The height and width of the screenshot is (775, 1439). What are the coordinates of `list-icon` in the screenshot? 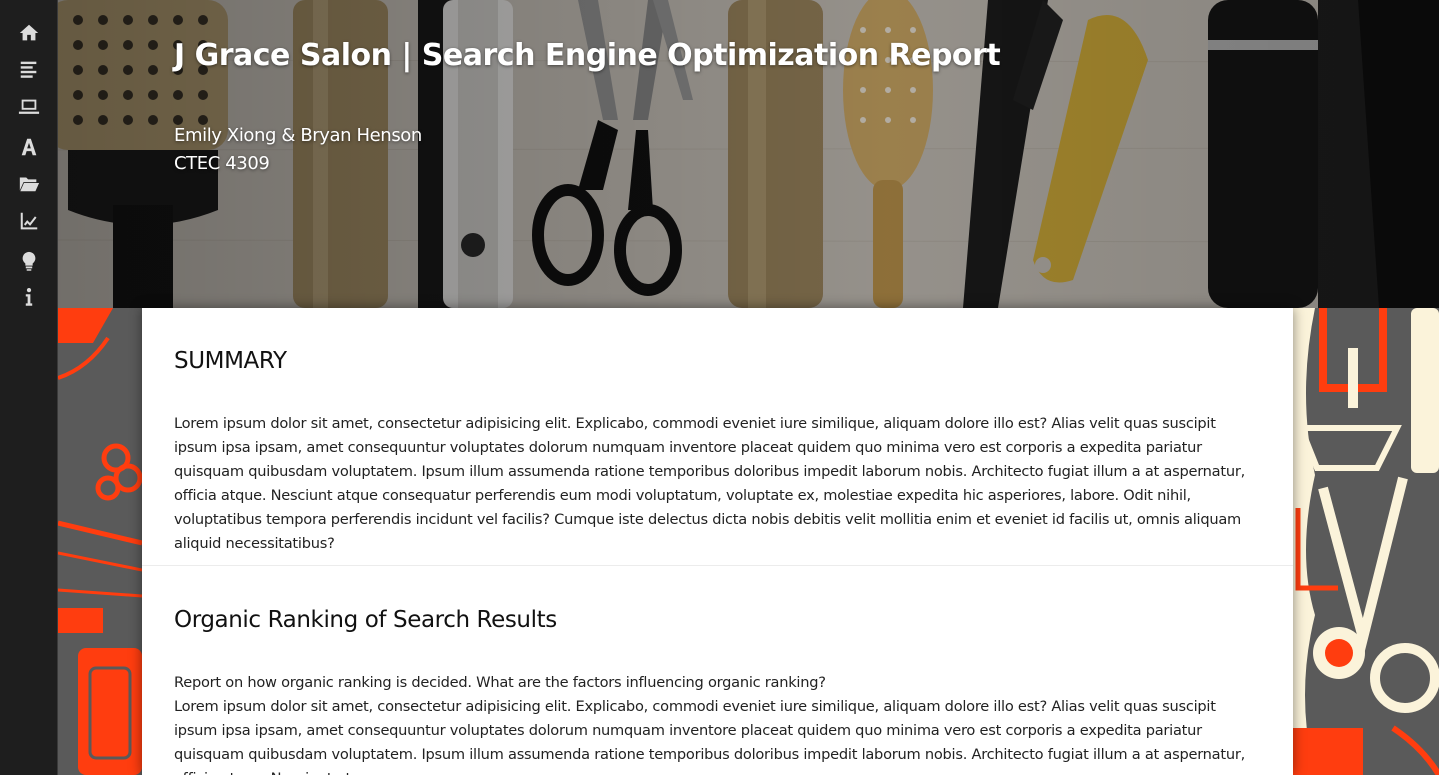 It's located at (28, 69).